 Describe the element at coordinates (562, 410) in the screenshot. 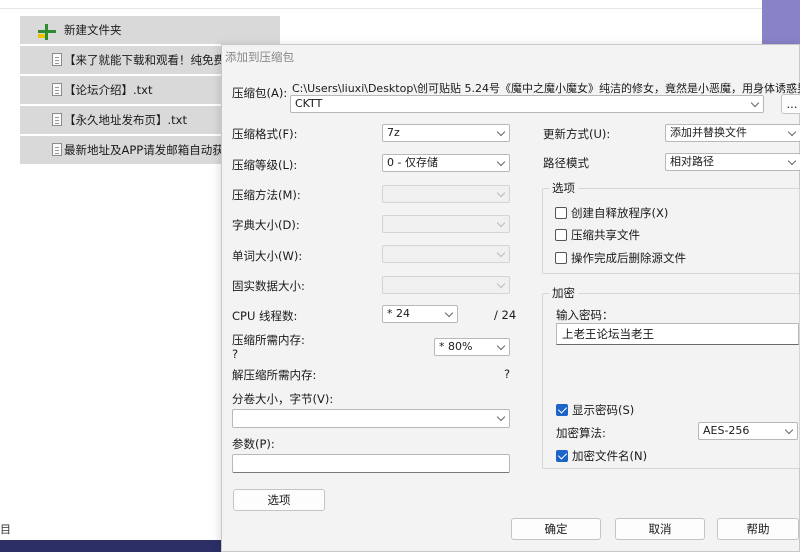

I see `show-password-checkbox` at that location.